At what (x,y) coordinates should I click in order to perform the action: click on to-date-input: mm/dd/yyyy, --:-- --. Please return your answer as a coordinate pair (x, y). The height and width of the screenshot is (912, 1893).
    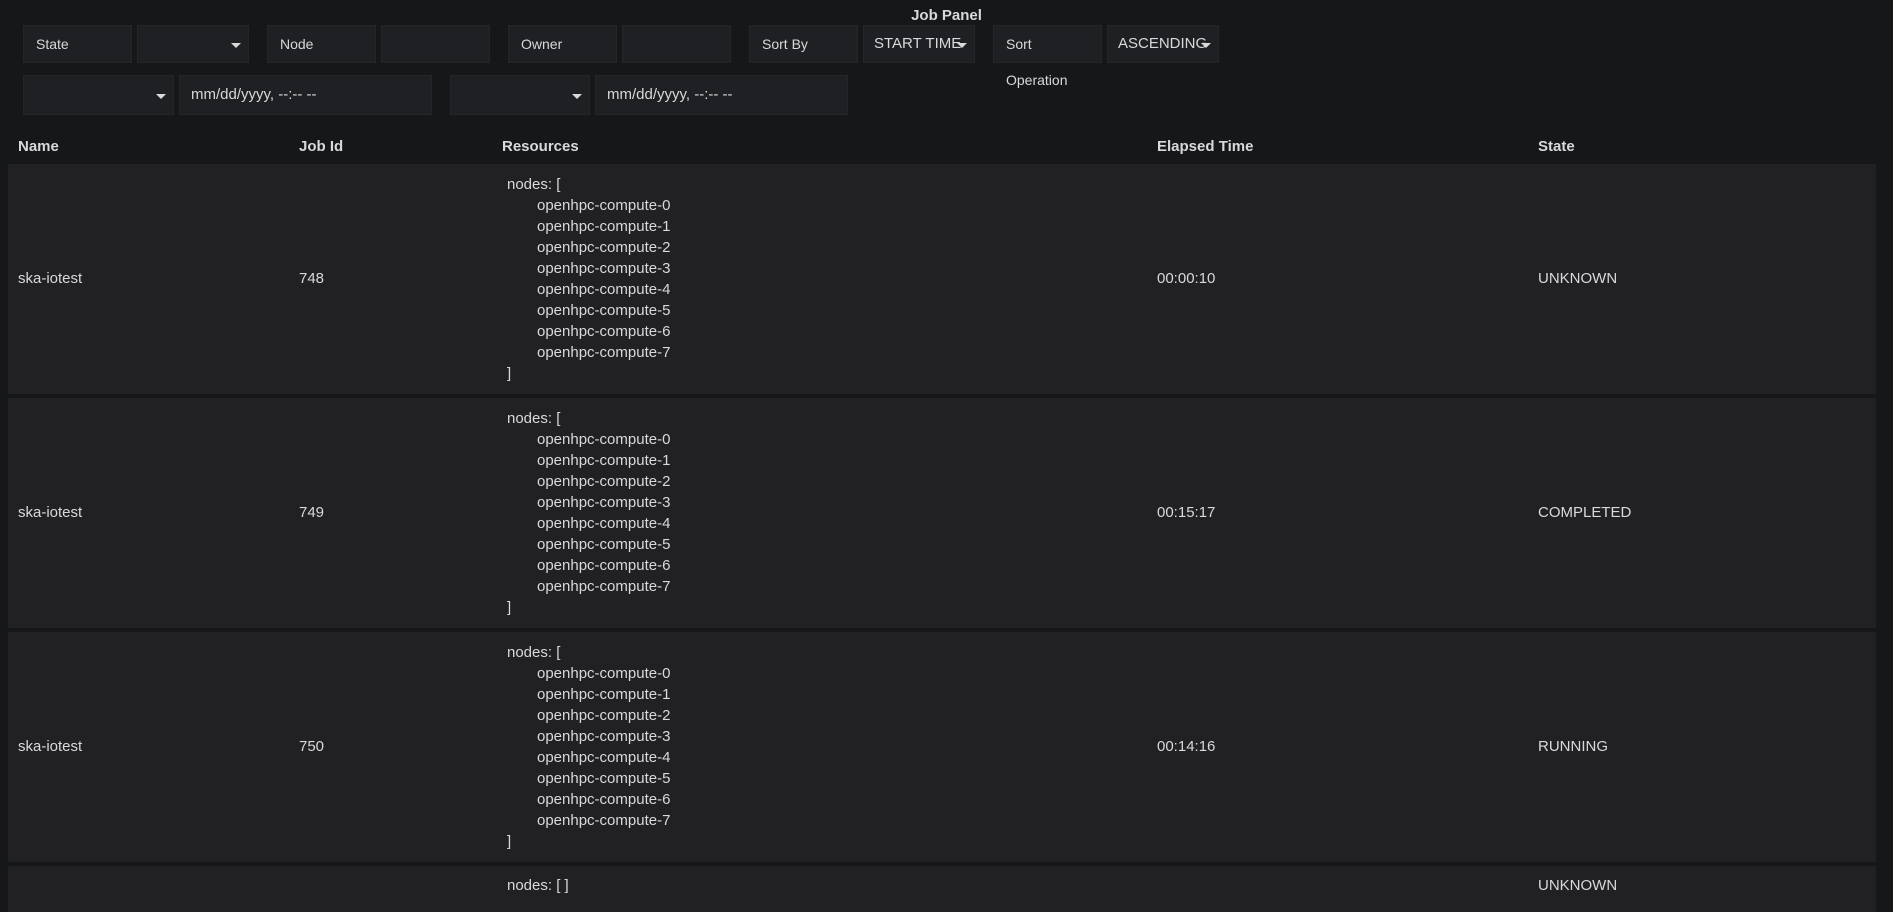
    Looking at the image, I should click on (721, 95).